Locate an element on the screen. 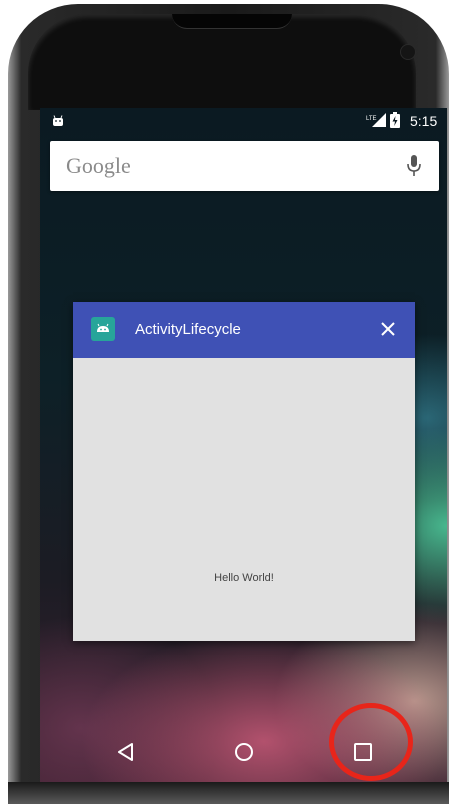 The width and height of the screenshot is (449, 804). status-clock: 5:15 is located at coordinates (424, 121).